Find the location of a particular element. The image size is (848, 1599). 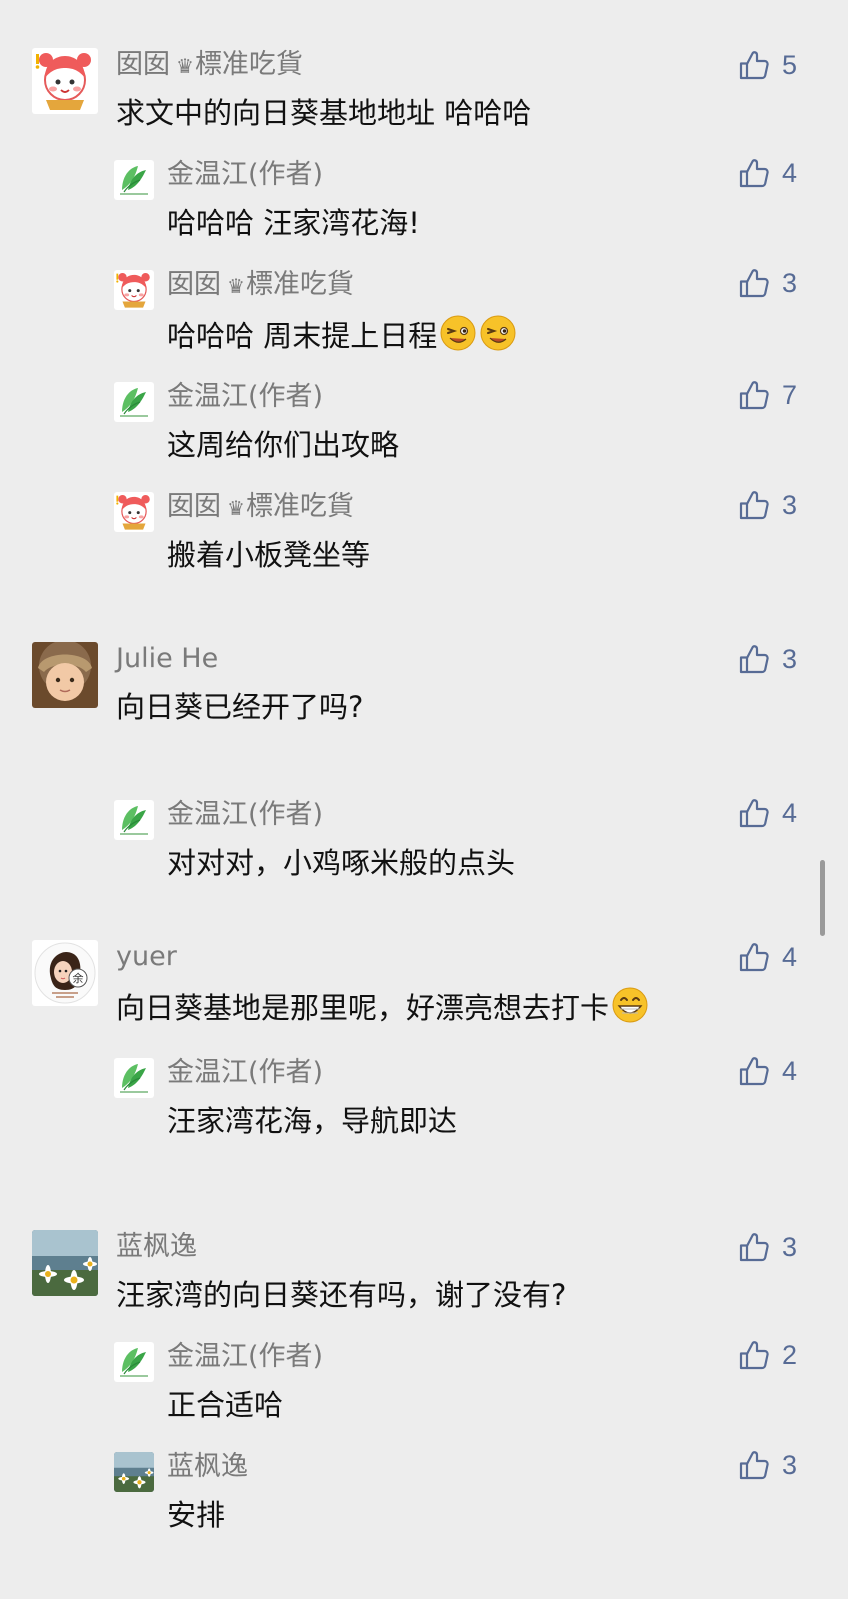

user-avatar-photo is located at coordinates (65, 675).